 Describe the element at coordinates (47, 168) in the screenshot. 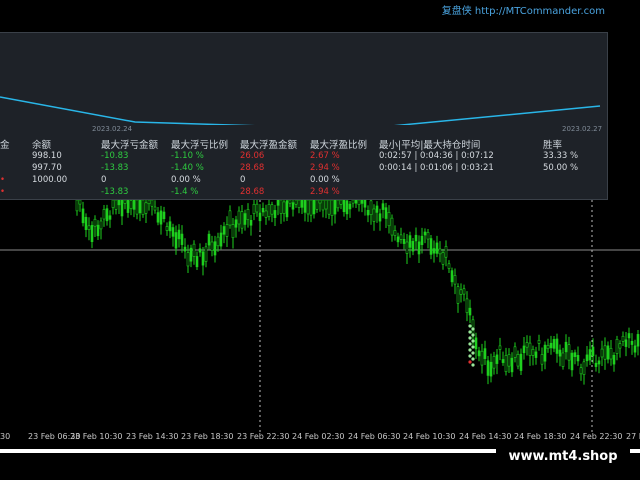

I see `balance-cell: 997.70` at that location.